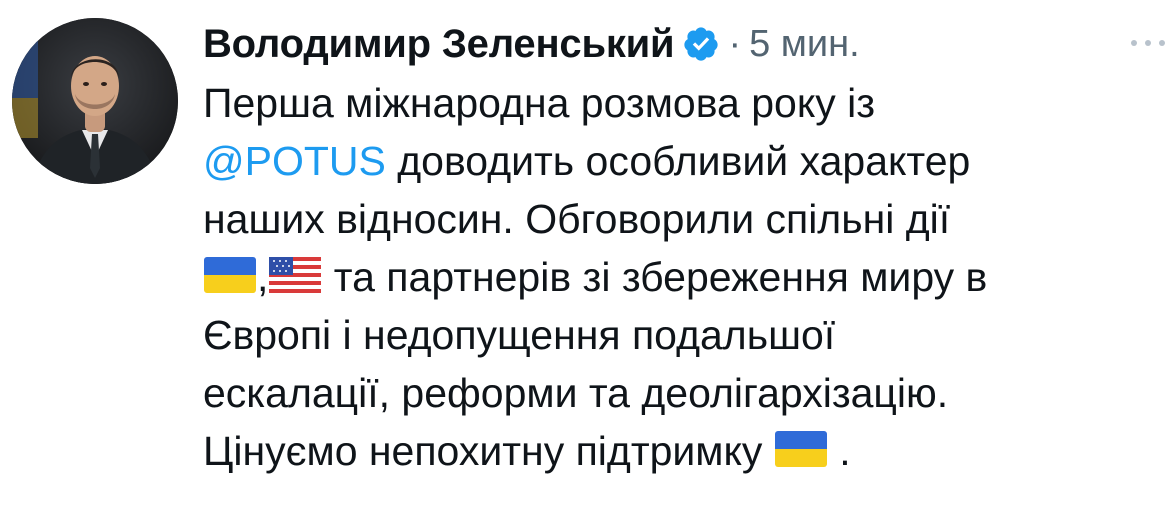  What do you see at coordinates (263, 277) in the screenshot?
I see `flag-comma: ,` at bounding box center [263, 277].